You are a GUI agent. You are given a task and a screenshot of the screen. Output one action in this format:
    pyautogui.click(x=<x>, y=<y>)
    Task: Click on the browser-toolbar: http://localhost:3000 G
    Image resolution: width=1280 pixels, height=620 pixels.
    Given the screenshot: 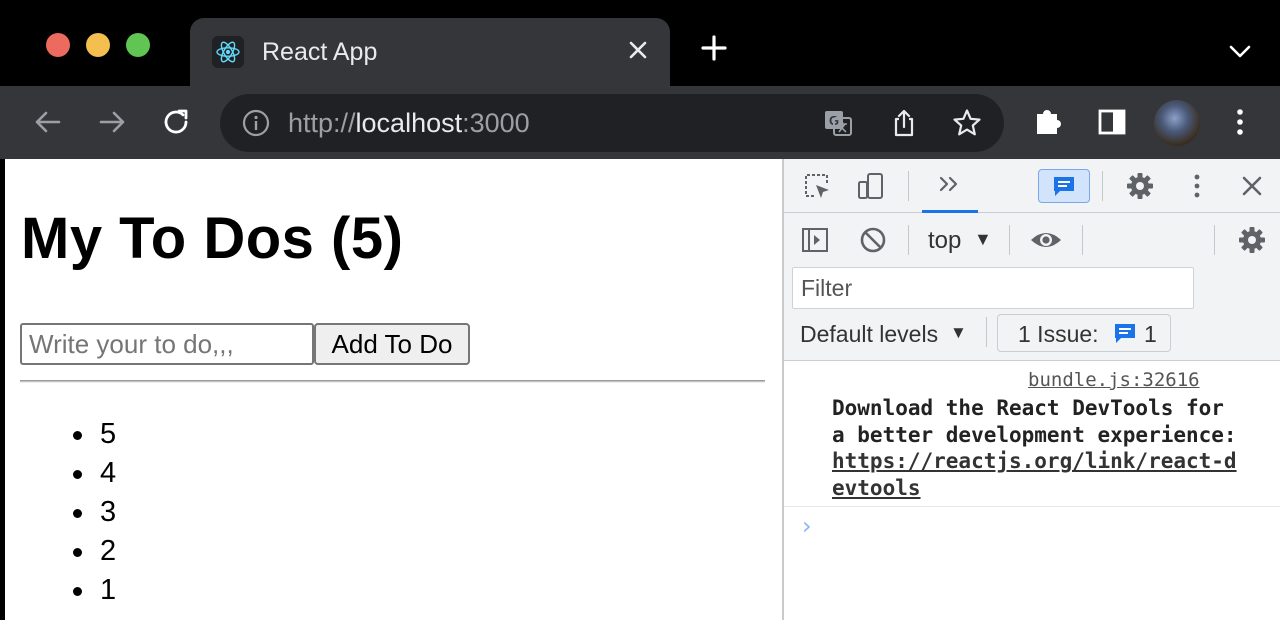 What is the action you would take?
    pyautogui.click(x=640, y=122)
    